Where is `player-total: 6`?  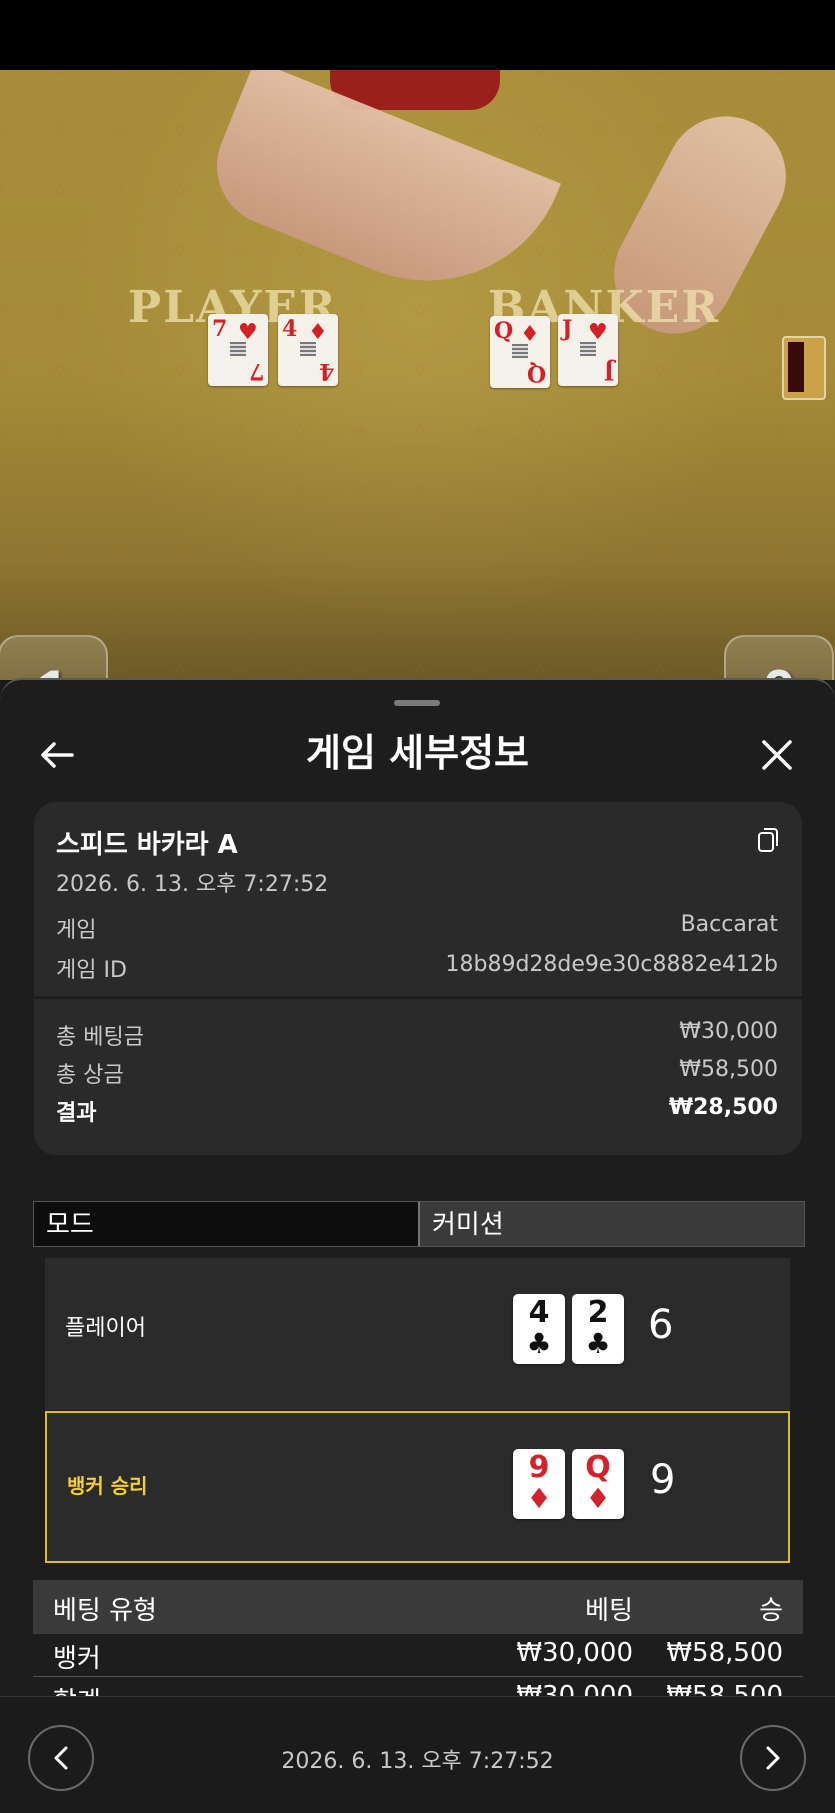 player-total: 6 is located at coordinates (661, 1325).